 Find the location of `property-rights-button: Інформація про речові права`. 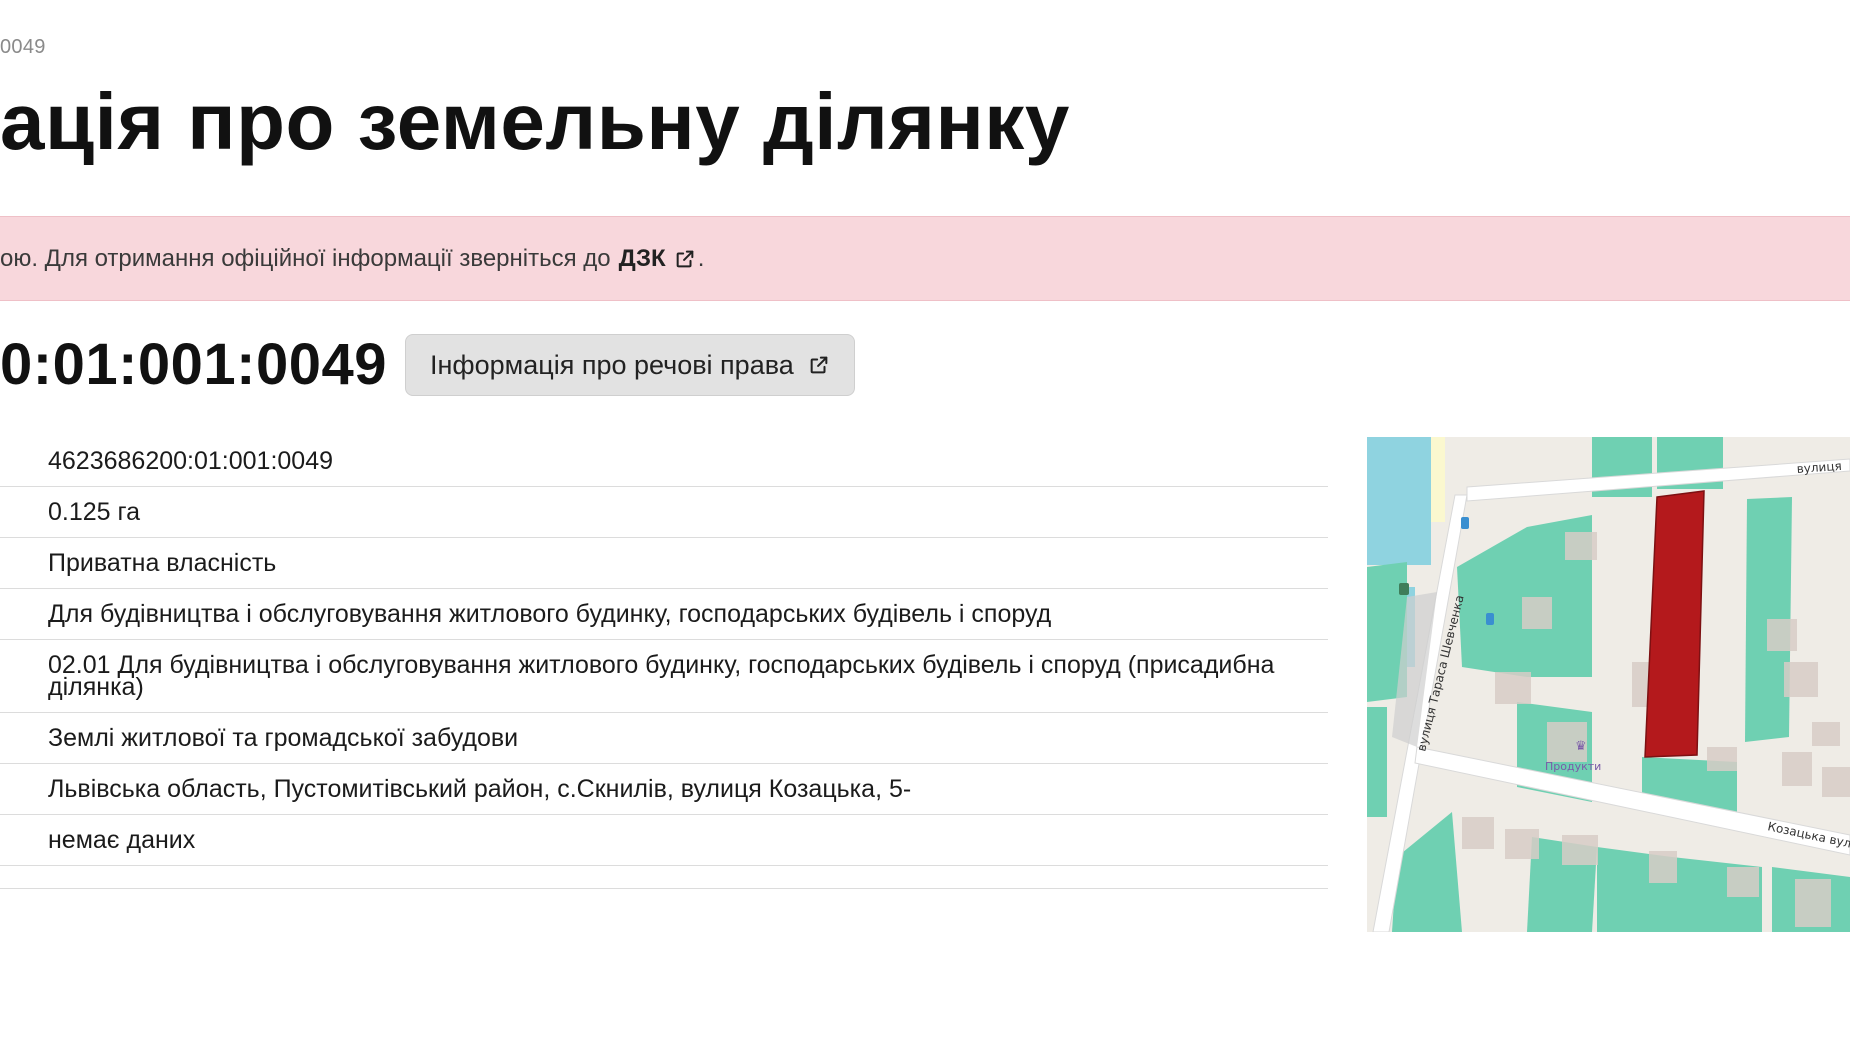

property-rights-button: Інформація про речові права is located at coordinates (630, 365).